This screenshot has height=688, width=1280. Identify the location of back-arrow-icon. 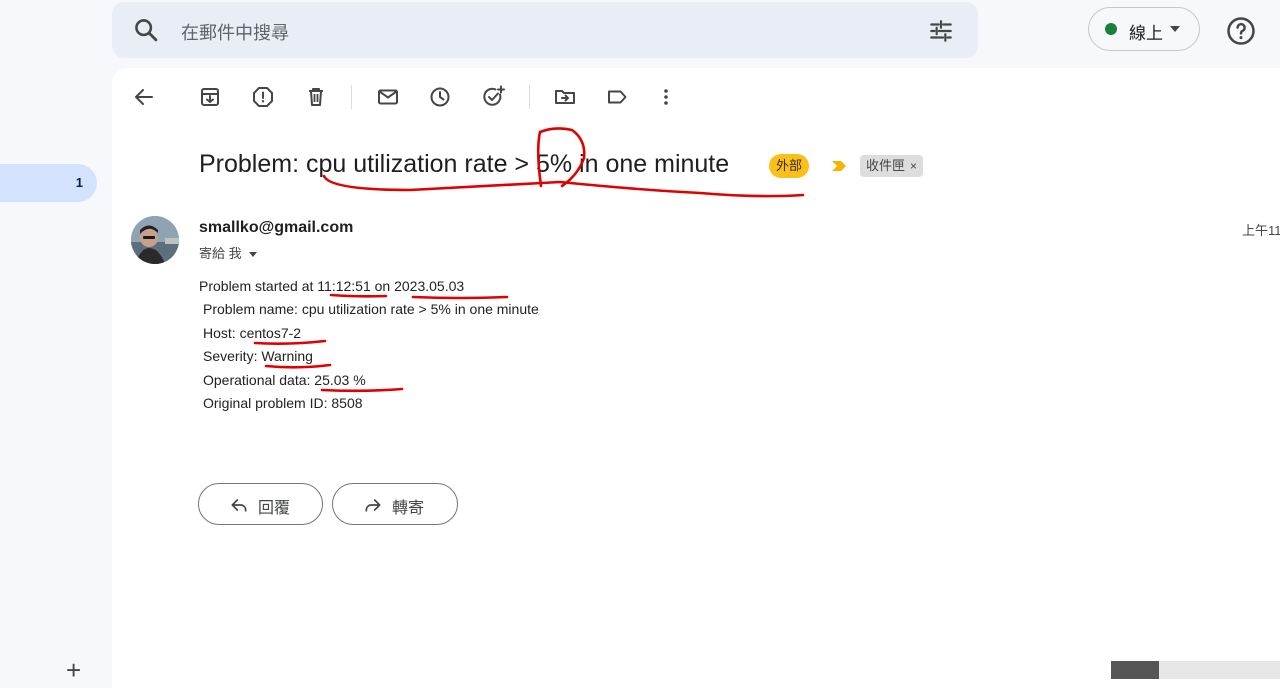
(144, 97).